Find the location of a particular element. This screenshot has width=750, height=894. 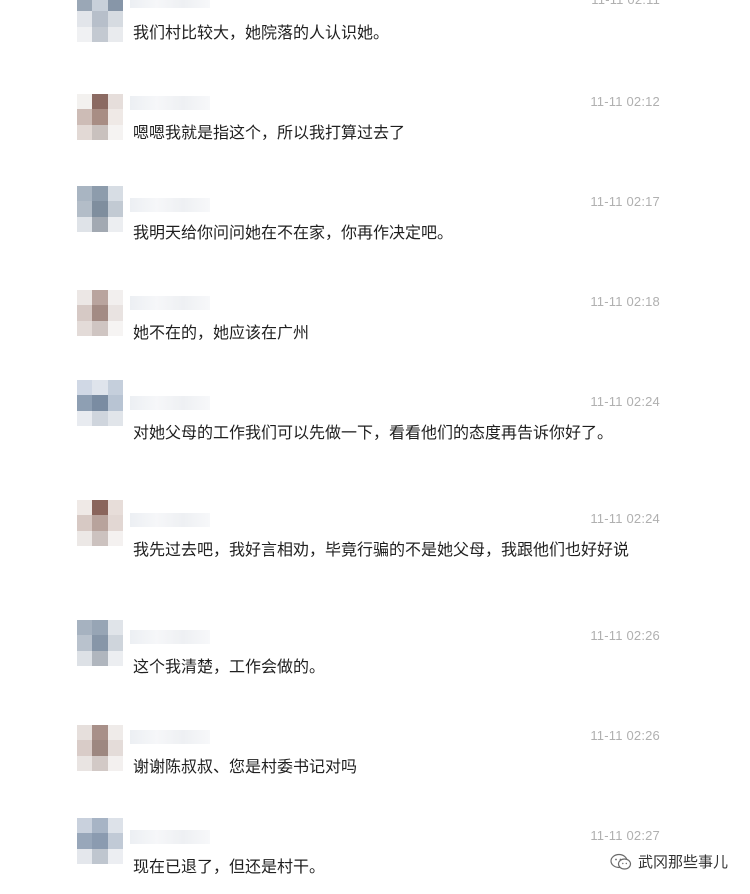

wechat-bubble-icon is located at coordinates (621, 861).